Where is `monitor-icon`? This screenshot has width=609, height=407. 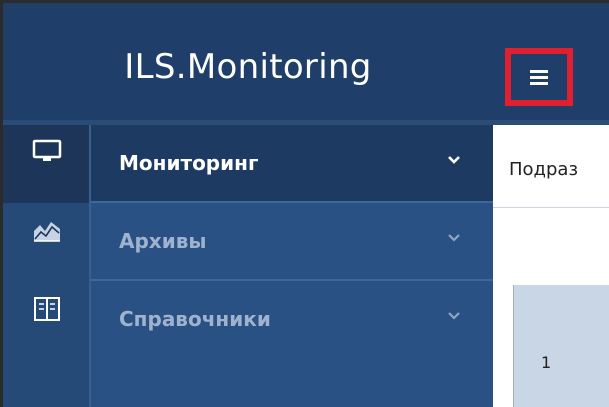
monitor-icon is located at coordinates (46, 150).